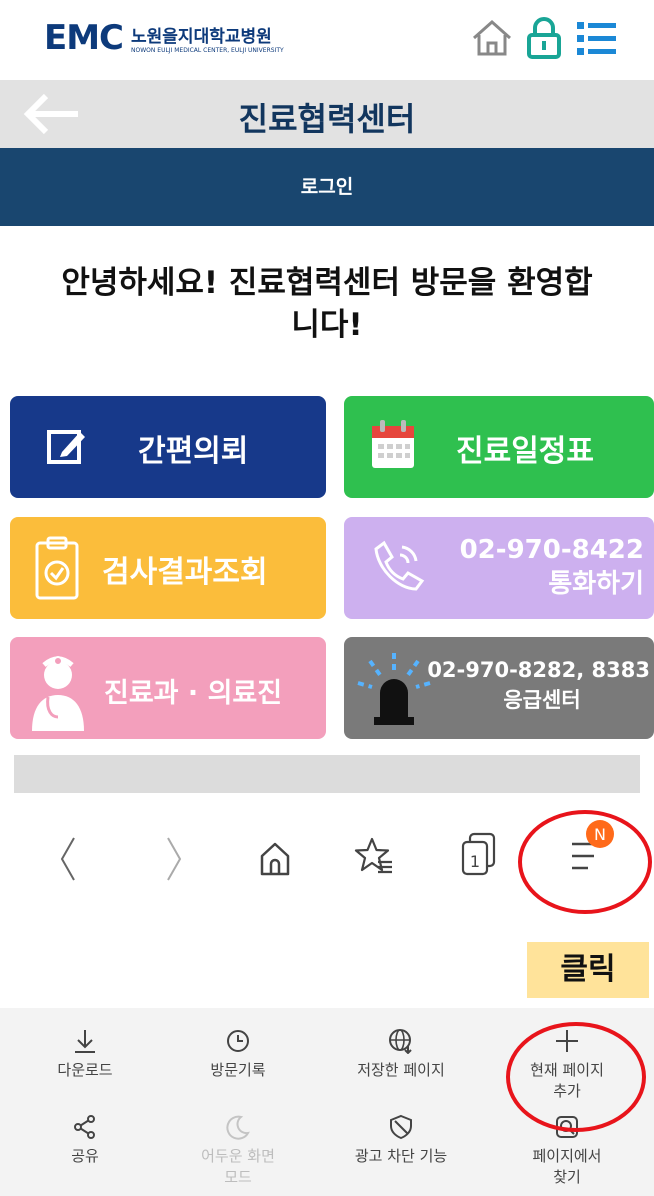 The width and height of the screenshot is (654, 1196). Describe the element at coordinates (544, 38) in the screenshot. I see `lock-icon` at that location.